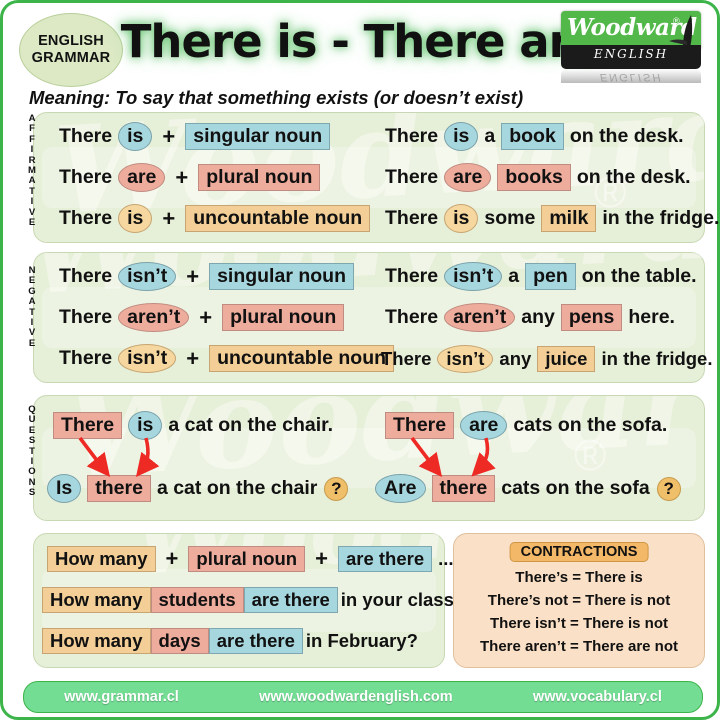 This screenshot has width=720, height=720. Describe the element at coordinates (197, 600) in the screenshot. I see `noun-chip: students` at that location.